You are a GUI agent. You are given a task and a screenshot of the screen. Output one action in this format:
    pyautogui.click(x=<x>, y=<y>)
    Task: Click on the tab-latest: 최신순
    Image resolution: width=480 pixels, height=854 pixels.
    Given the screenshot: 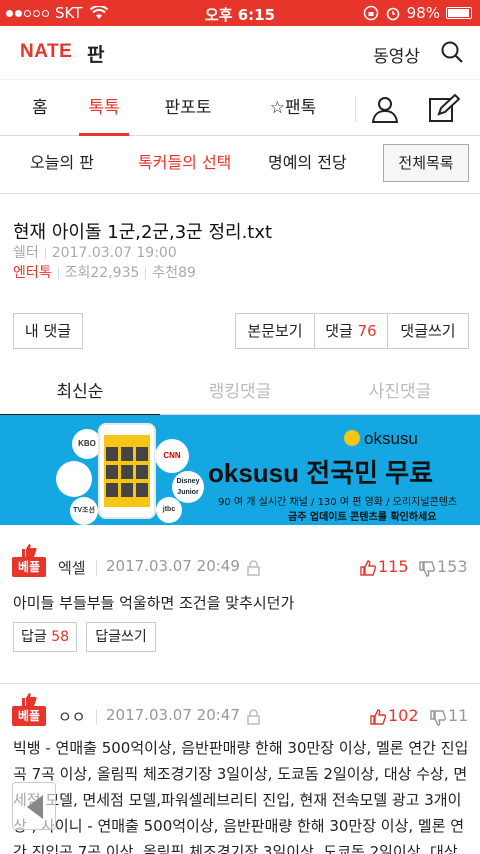 What is the action you would take?
    pyautogui.click(x=80, y=393)
    